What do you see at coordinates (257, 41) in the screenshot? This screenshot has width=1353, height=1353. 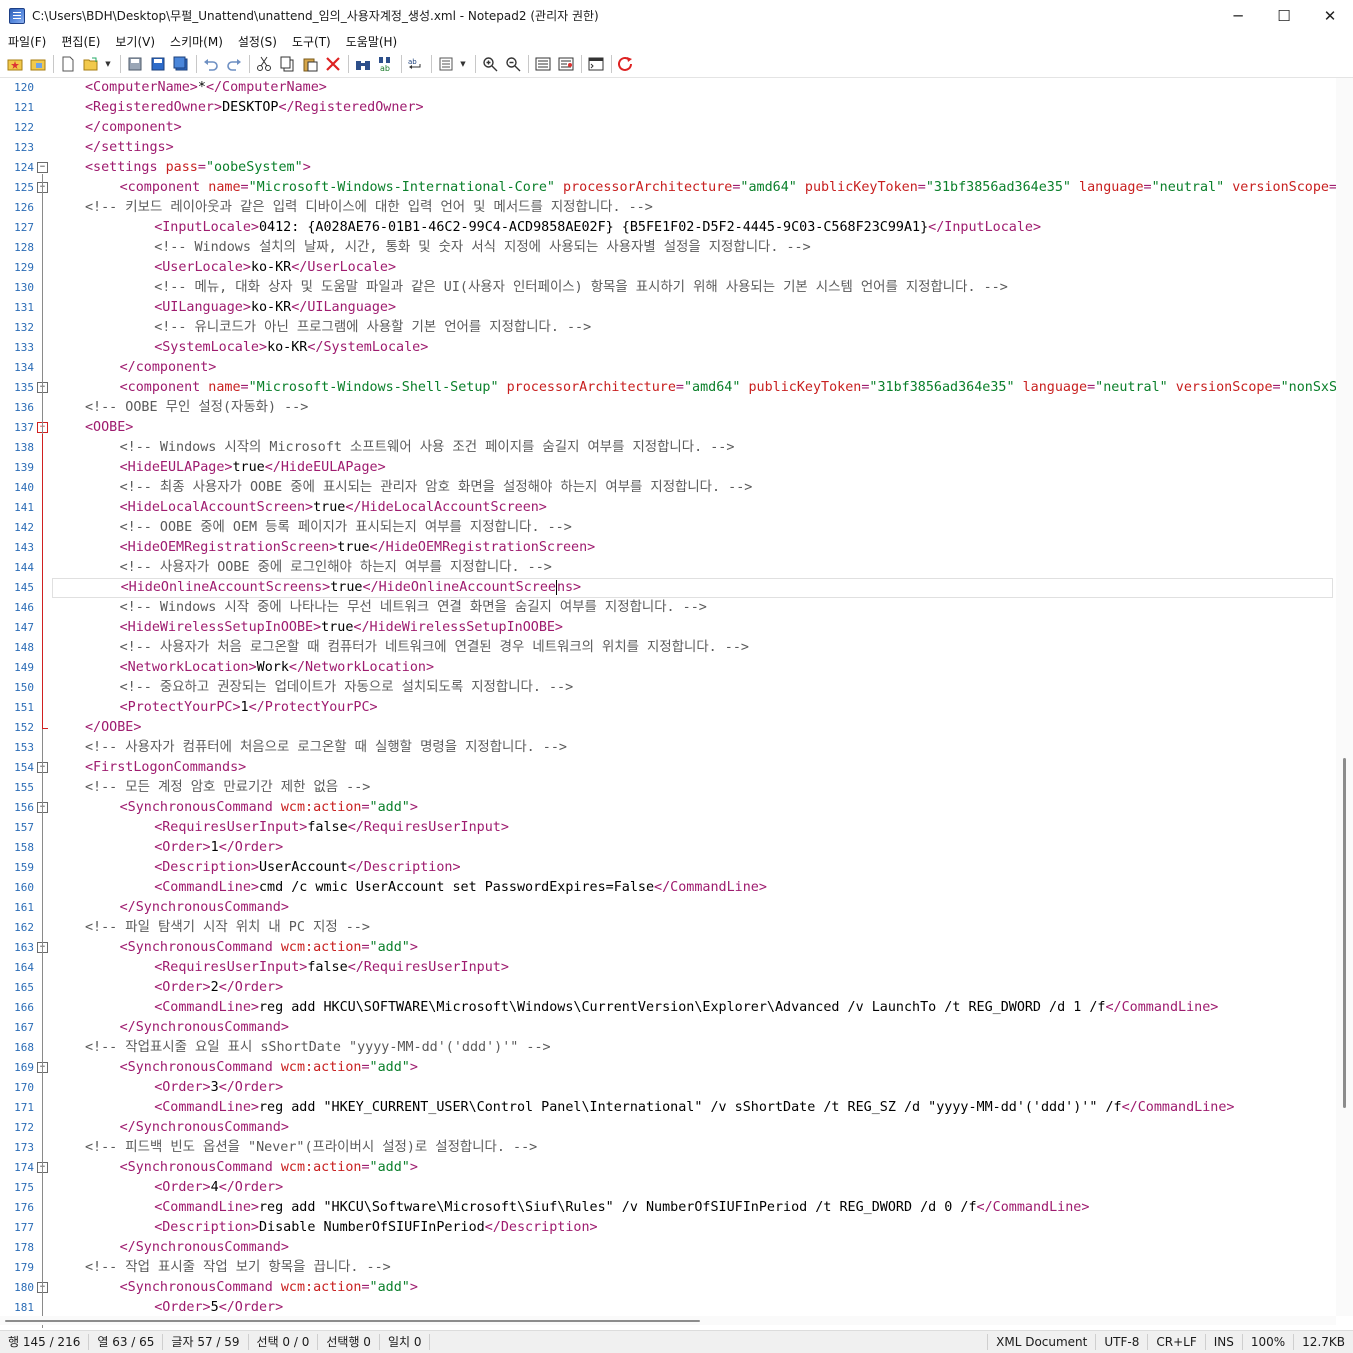 I see `menu-settings: 설정(S)` at bounding box center [257, 41].